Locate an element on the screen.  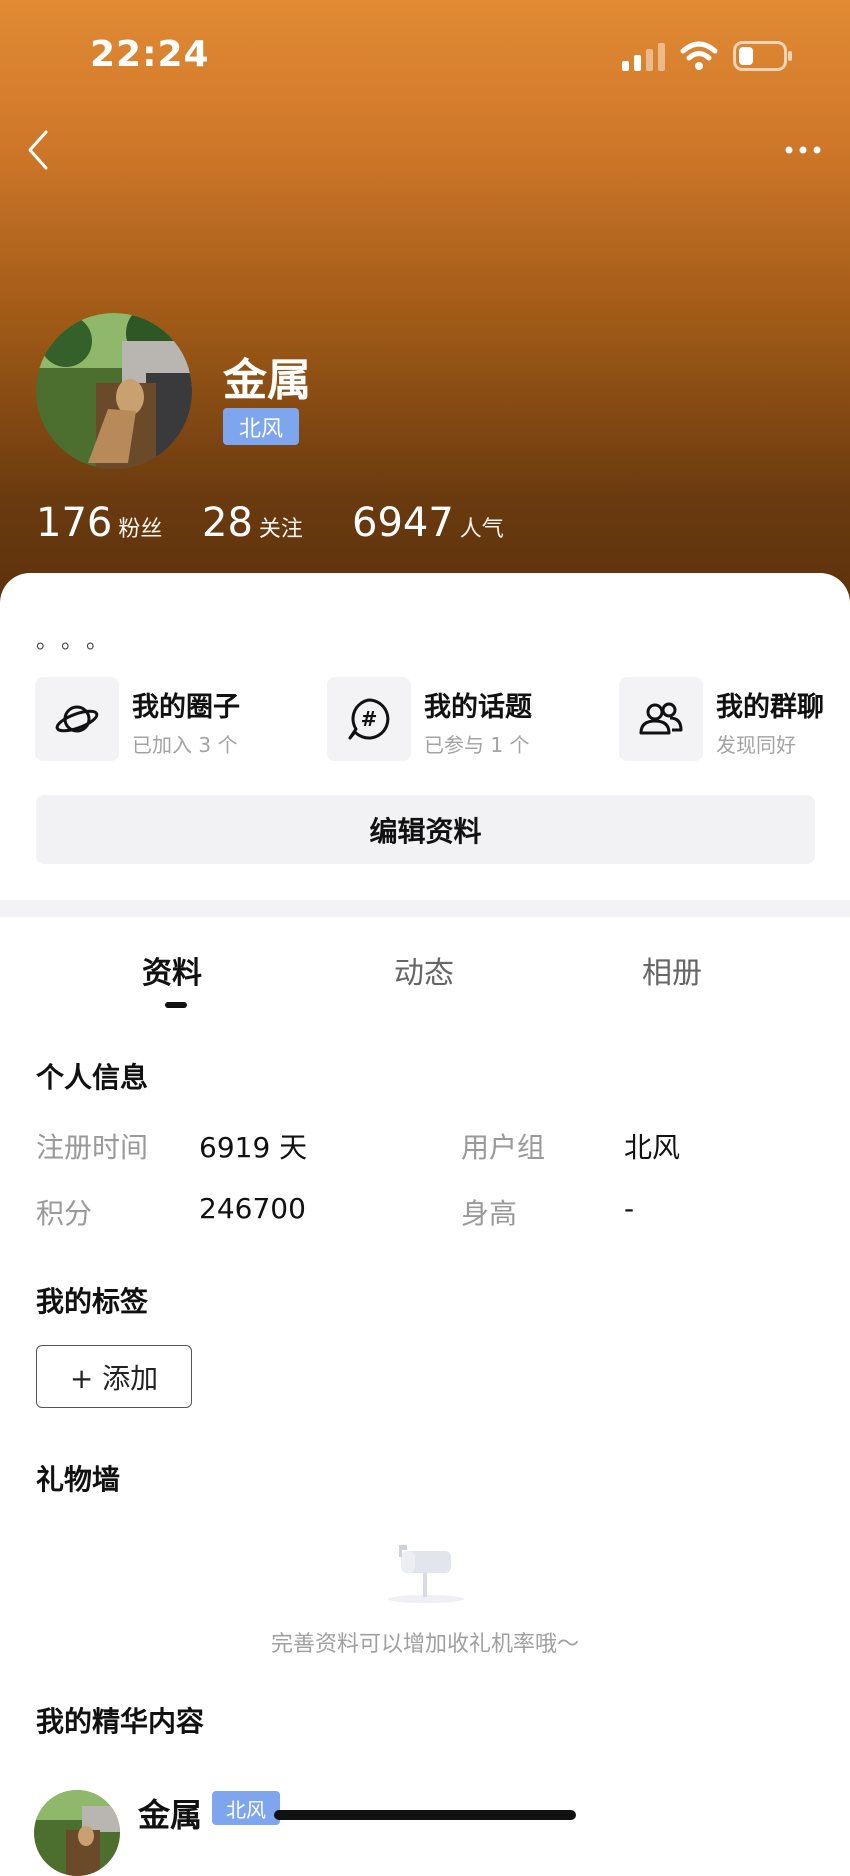
tab-album: 相册 is located at coordinates (672, 970).